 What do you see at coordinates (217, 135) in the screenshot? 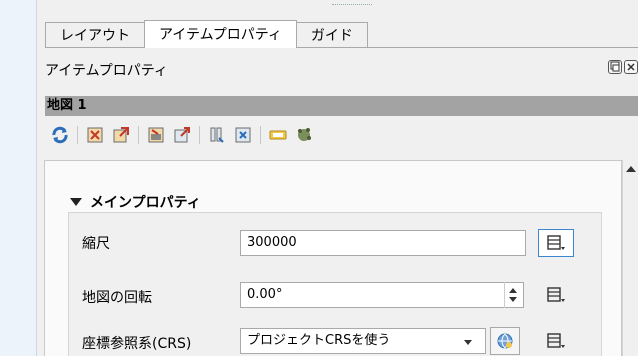
I see `bookmark-icon` at bounding box center [217, 135].